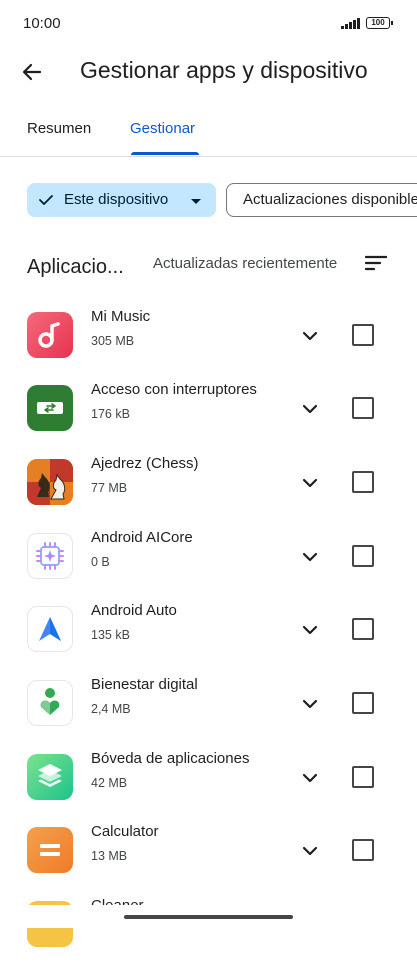 The width and height of the screenshot is (417, 973). I want to click on app-size: 77 MB, so click(109, 488).